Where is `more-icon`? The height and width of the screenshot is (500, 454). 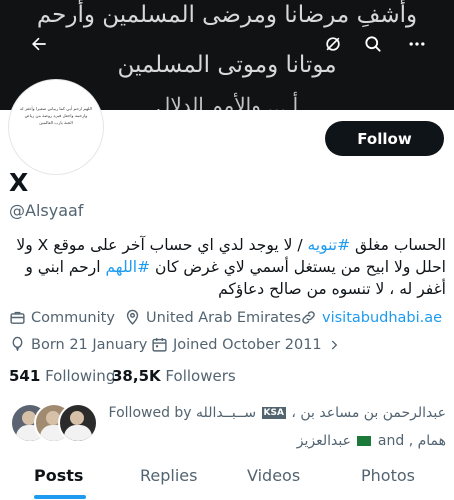
more-icon is located at coordinates (417, 44).